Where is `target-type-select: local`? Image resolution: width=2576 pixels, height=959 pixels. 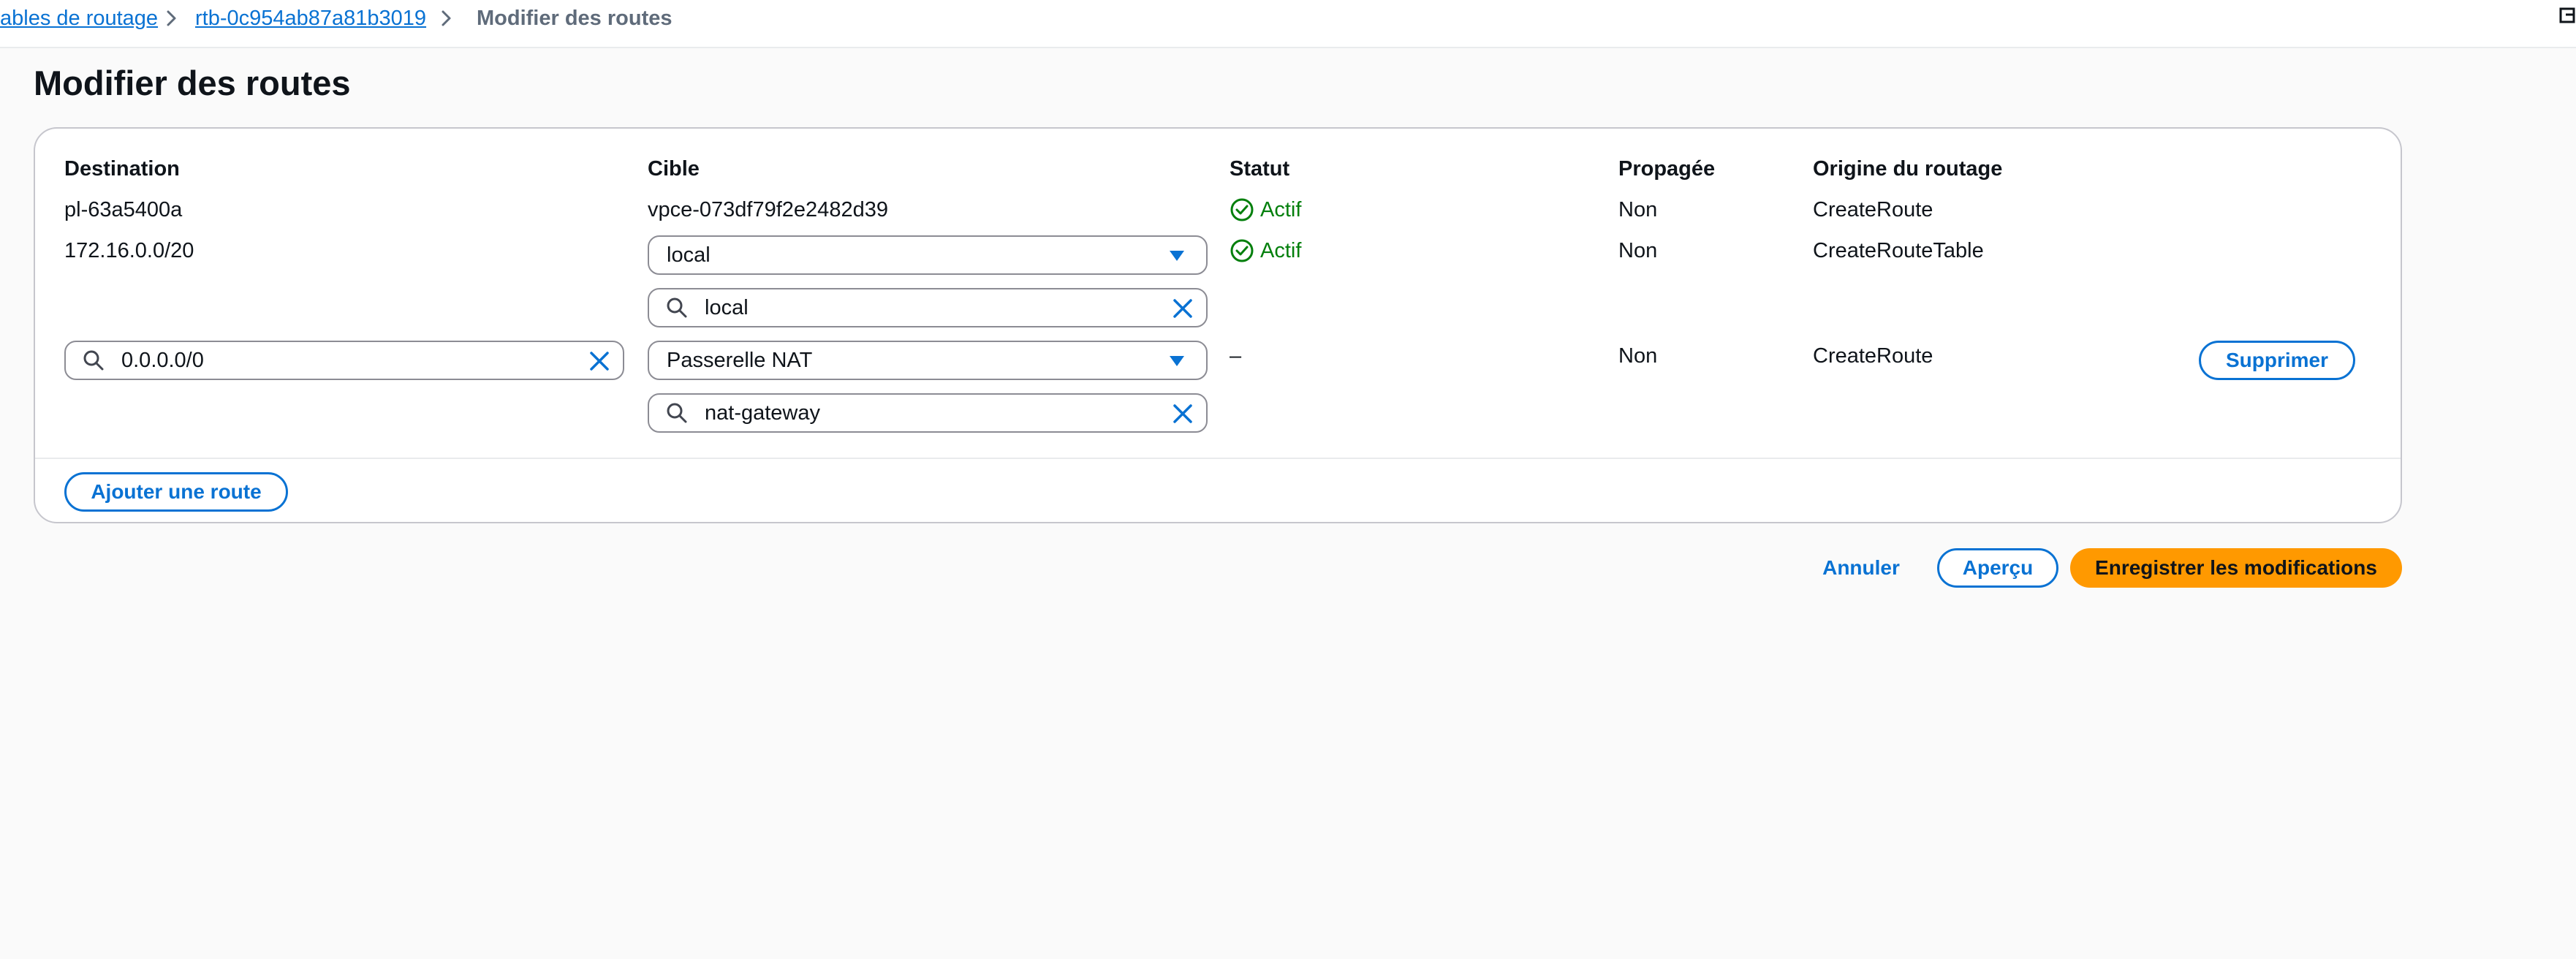
target-type-select: local is located at coordinates (928, 255).